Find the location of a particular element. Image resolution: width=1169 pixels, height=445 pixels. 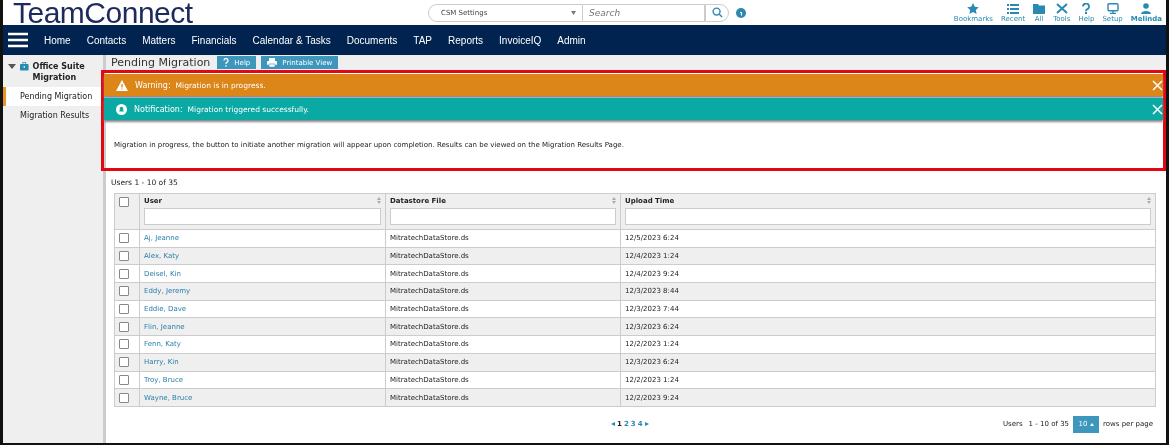

nav-menu-item: TAP is located at coordinates (423, 40).